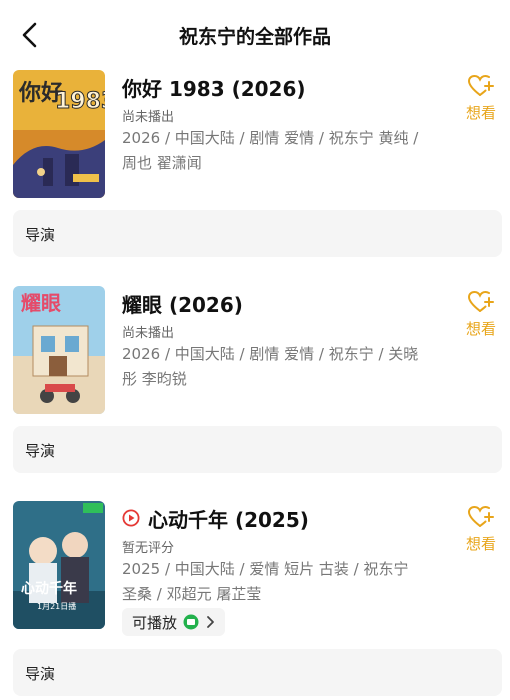 The height and width of the screenshot is (700, 510). I want to click on work-meta-line: 圣桑 / 邓超元 屠芷莹, so click(192, 594).